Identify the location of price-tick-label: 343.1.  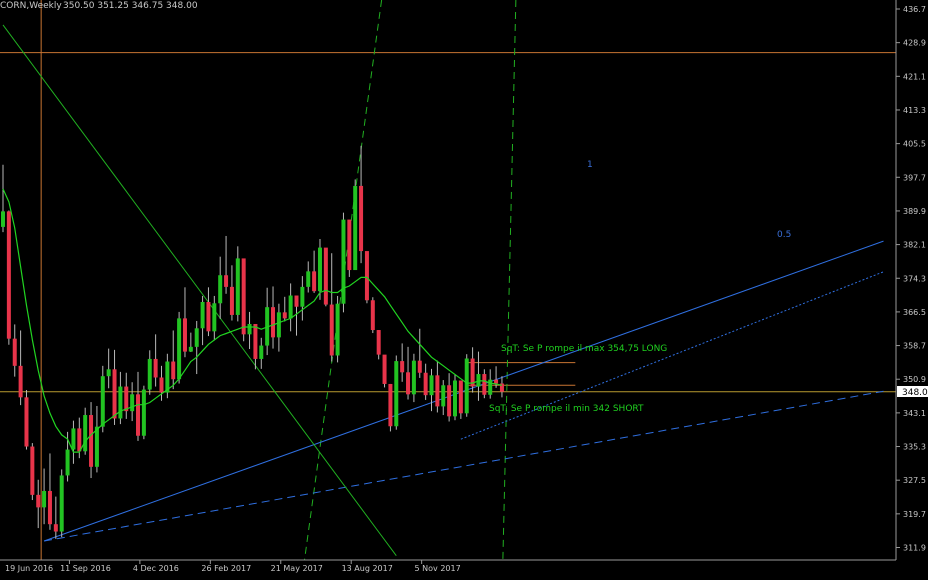
(914, 413).